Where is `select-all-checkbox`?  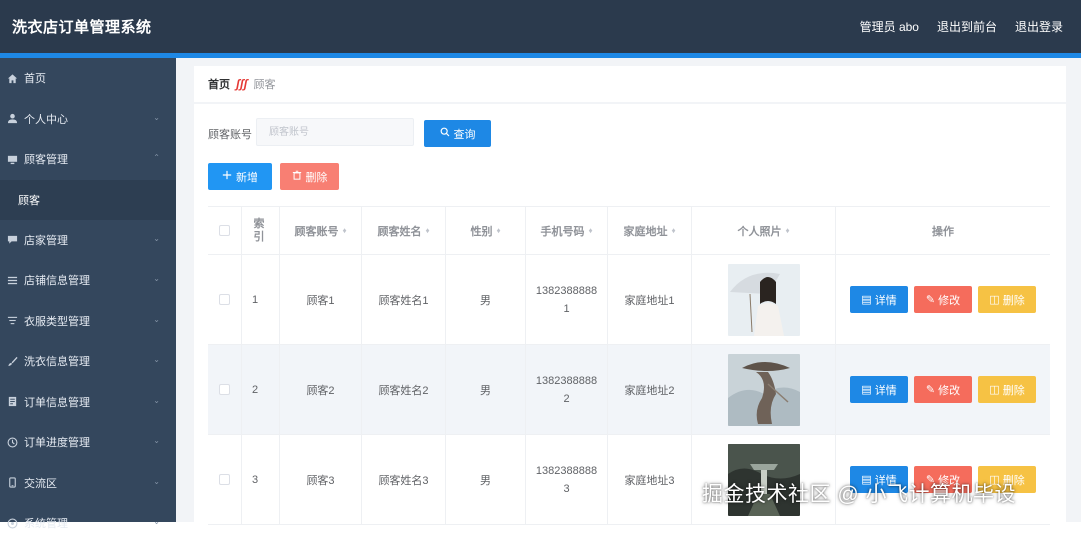
select-all-checkbox is located at coordinates (224, 230).